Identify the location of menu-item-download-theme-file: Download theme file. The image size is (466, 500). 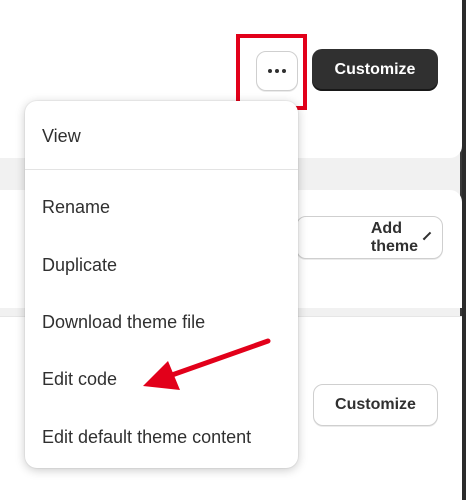
(123, 322).